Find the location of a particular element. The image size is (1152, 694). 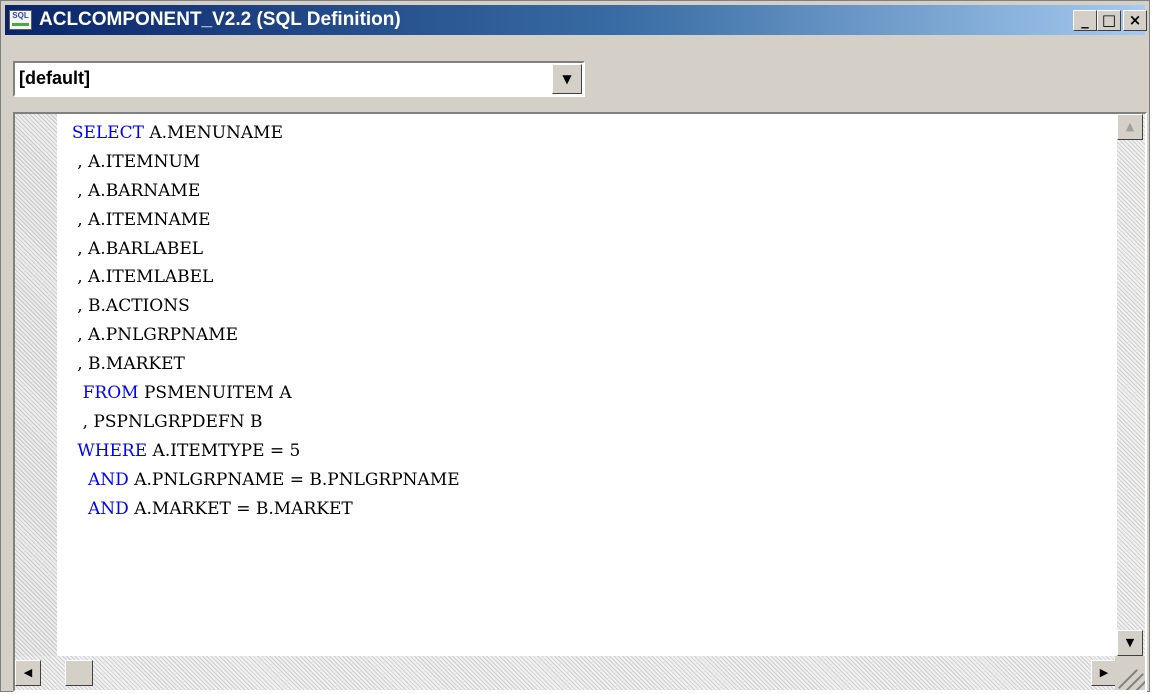

maximize-button: □ is located at coordinates (1109, 20).